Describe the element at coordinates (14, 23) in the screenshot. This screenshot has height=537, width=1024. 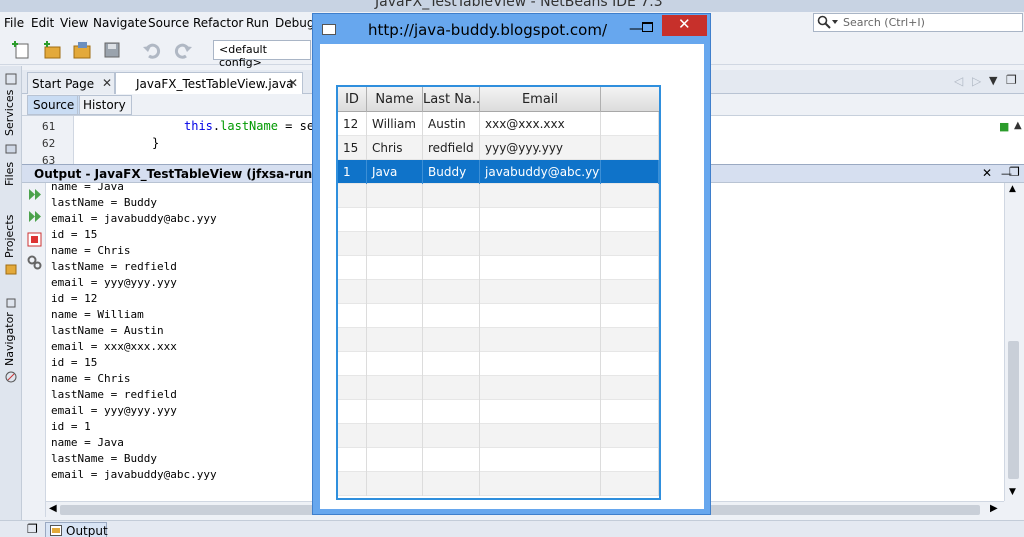
I see `menu-file: File` at that location.